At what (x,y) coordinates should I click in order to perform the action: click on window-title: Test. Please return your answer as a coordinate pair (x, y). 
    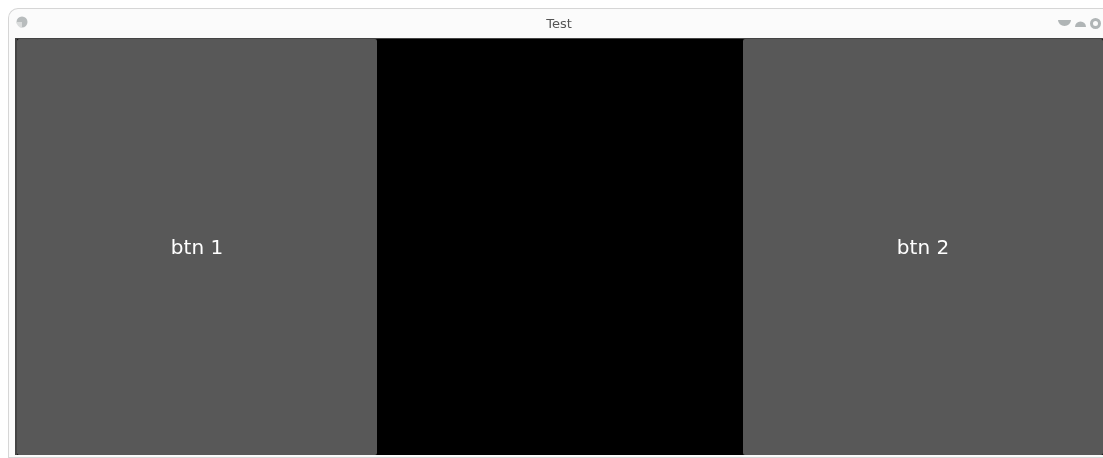
    Looking at the image, I should click on (559, 23).